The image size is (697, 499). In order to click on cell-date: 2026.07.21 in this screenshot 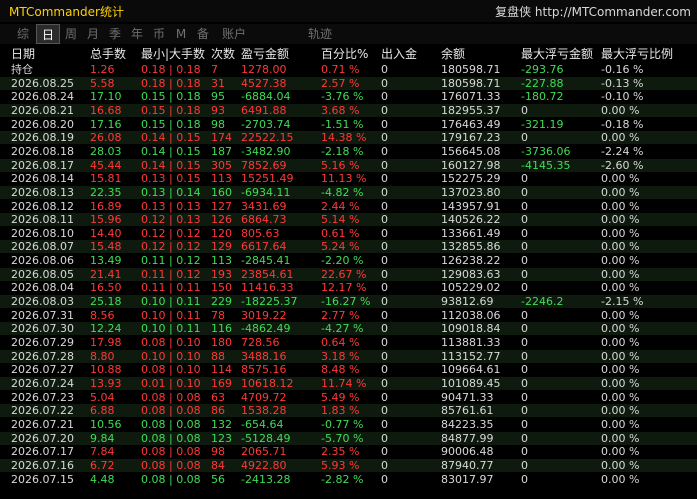, I will do `click(42, 424)`.